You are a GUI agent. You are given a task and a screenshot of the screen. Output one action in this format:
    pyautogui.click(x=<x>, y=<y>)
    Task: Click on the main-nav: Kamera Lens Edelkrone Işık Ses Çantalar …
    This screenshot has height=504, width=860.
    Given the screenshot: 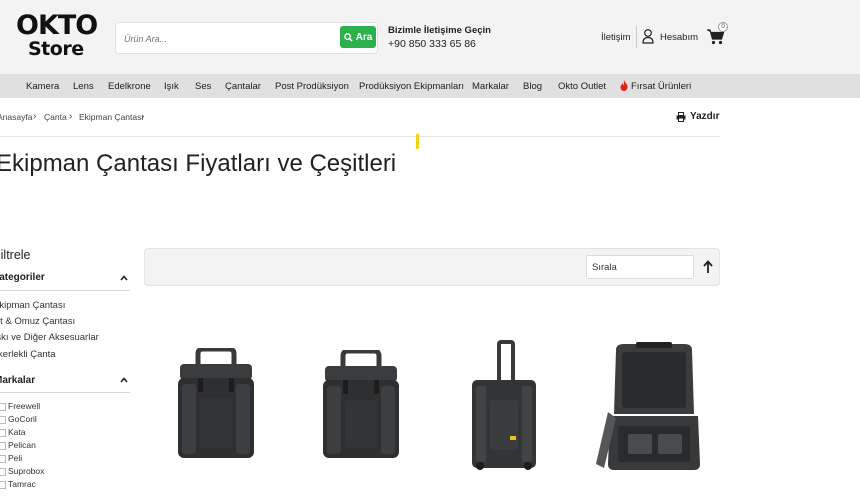 What is the action you would take?
    pyautogui.click(x=430, y=86)
    